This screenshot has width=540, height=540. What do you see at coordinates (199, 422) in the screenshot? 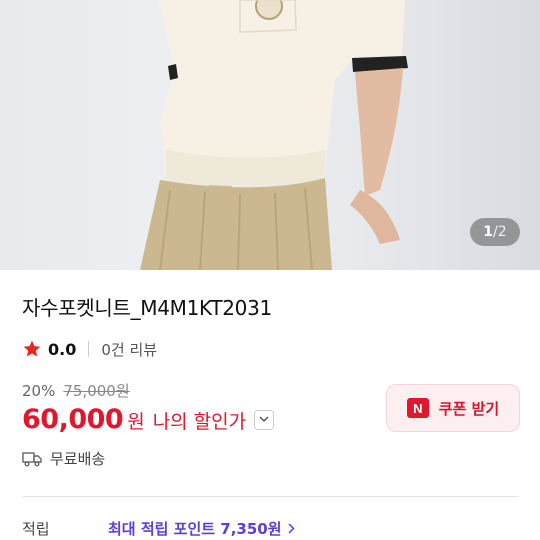
I see `my-discount-label: 나의 할인가` at bounding box center [199, 422].